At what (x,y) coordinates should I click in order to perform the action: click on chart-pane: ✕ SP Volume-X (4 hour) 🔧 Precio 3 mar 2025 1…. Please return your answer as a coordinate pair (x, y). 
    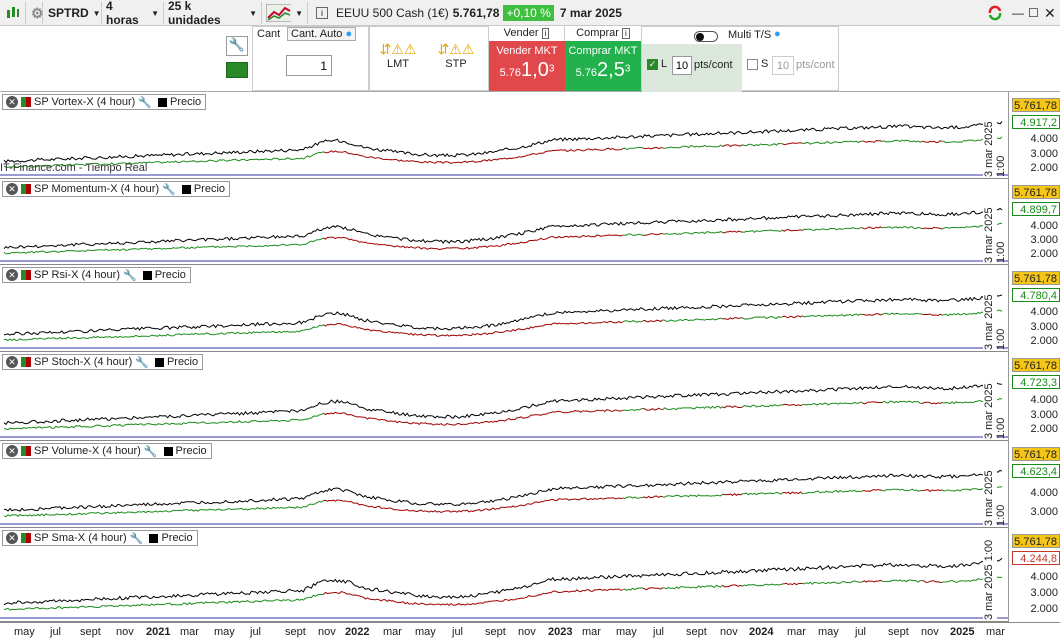
    Looking at the image, I should click on (530, 484).